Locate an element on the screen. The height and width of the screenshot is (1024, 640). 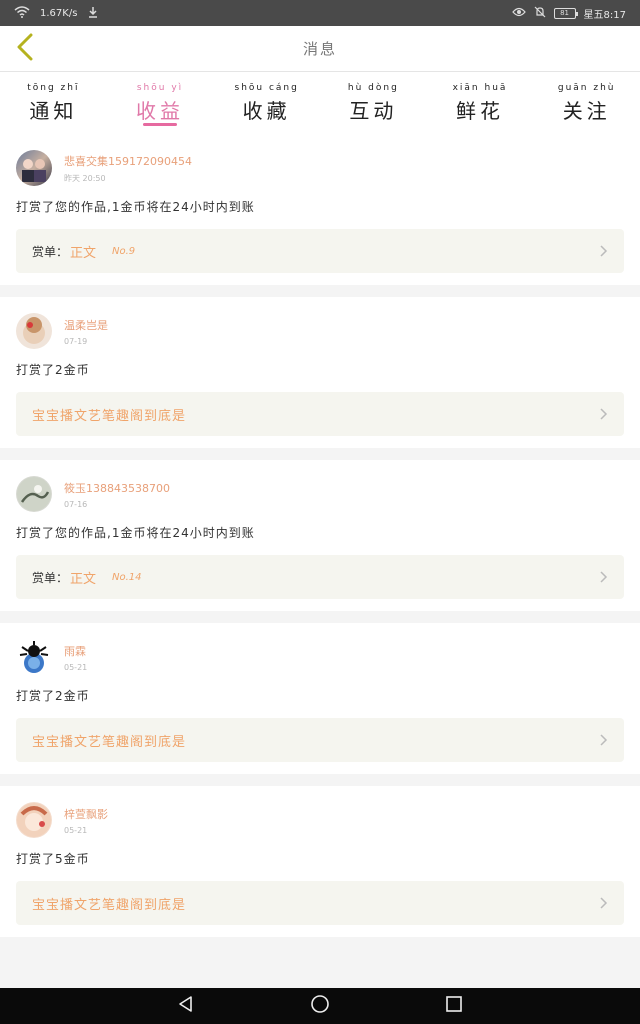
nav-home-button is located at coordinates (320, 1006).